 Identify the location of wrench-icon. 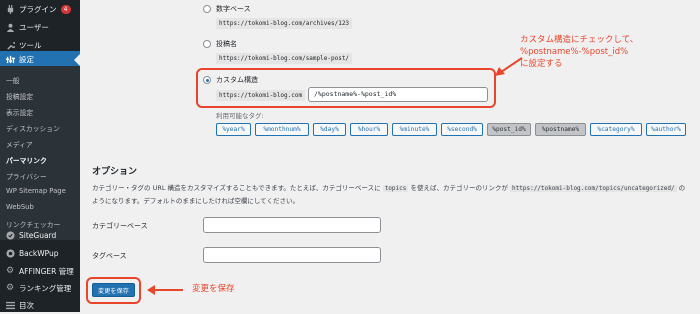
(10, 45).